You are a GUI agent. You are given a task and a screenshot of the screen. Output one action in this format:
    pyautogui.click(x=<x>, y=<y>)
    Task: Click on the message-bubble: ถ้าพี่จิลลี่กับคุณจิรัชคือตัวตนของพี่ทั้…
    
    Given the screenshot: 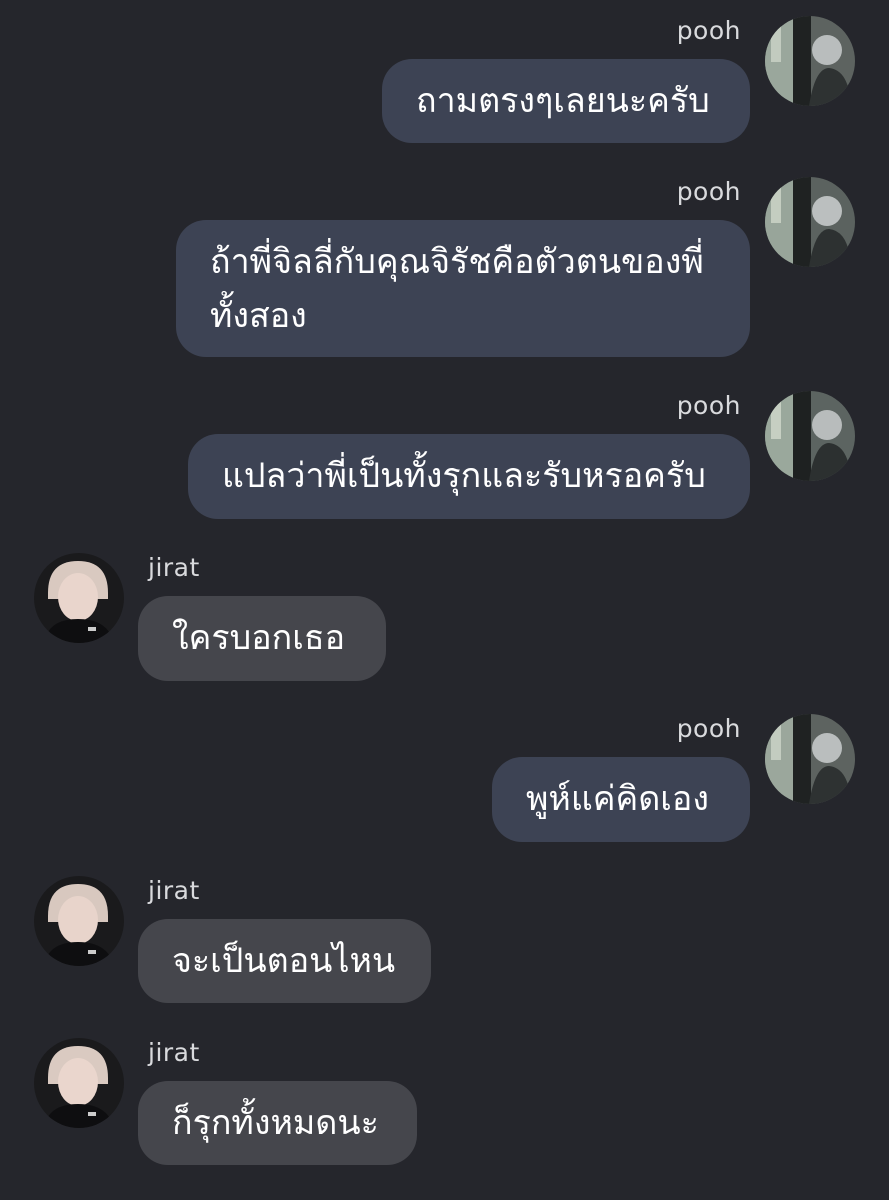 What is the action you would take?
    pyautogui.click(x=463, y=288)
    